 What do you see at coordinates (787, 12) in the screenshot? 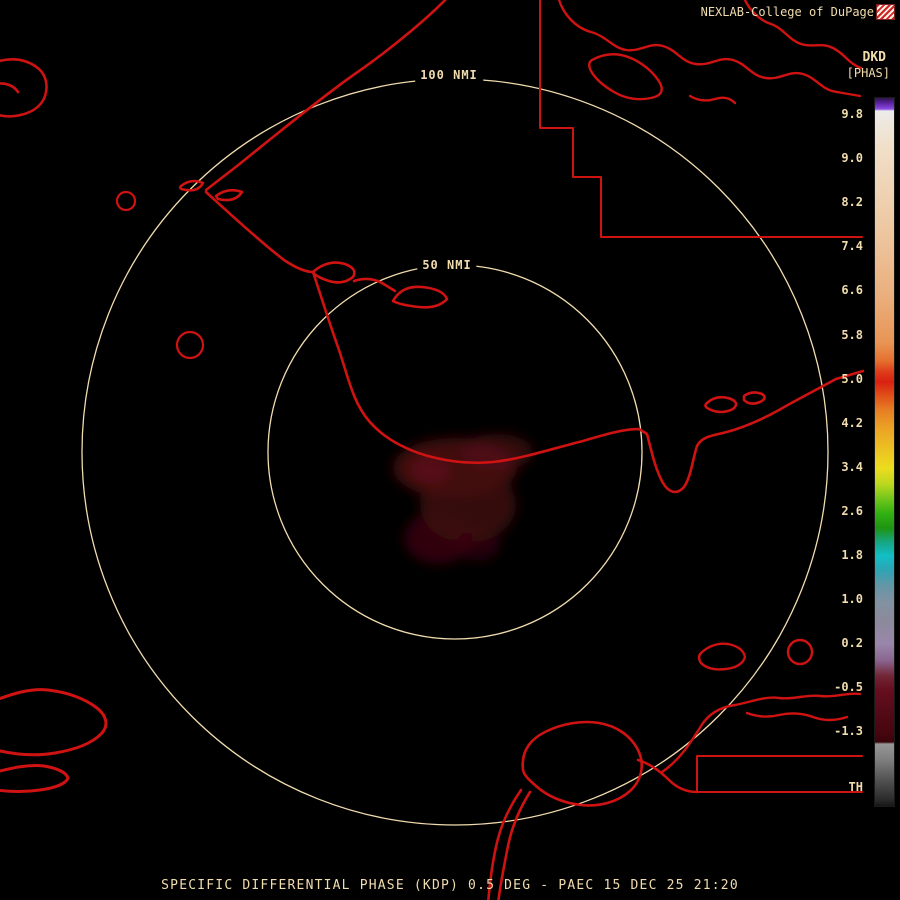
I see `source-title: NEXLAB-College of DuPage` at bounding box center [787, 12].